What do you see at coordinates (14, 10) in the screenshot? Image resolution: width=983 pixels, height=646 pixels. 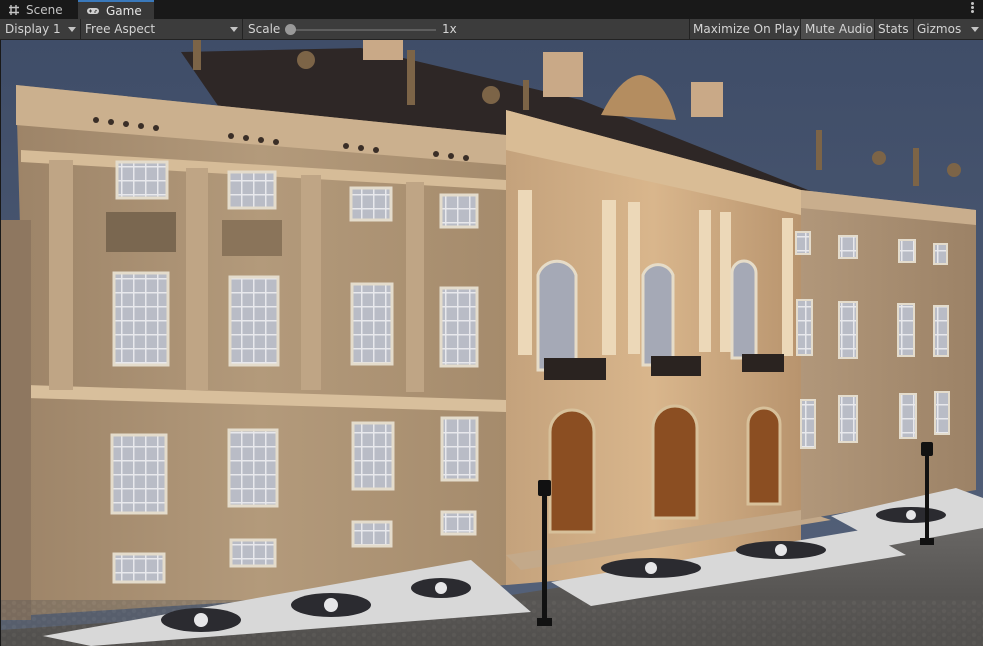 I see `grid-icon` at bounding box center [14, 10].